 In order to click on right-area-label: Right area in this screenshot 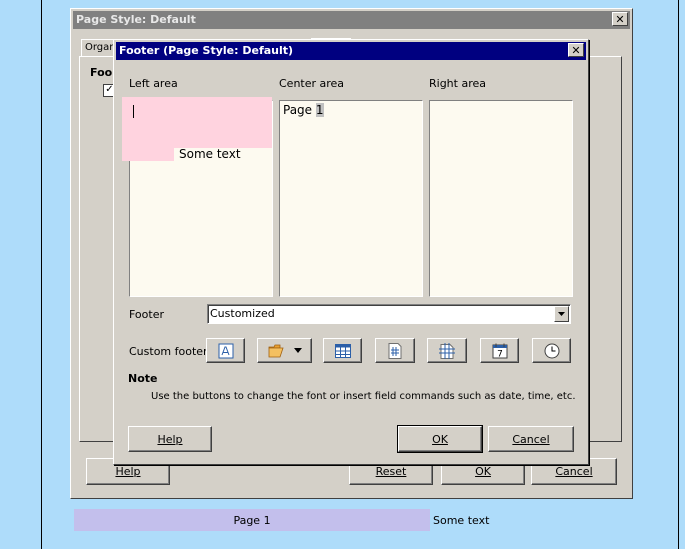, I will do `click(457, 83)`.